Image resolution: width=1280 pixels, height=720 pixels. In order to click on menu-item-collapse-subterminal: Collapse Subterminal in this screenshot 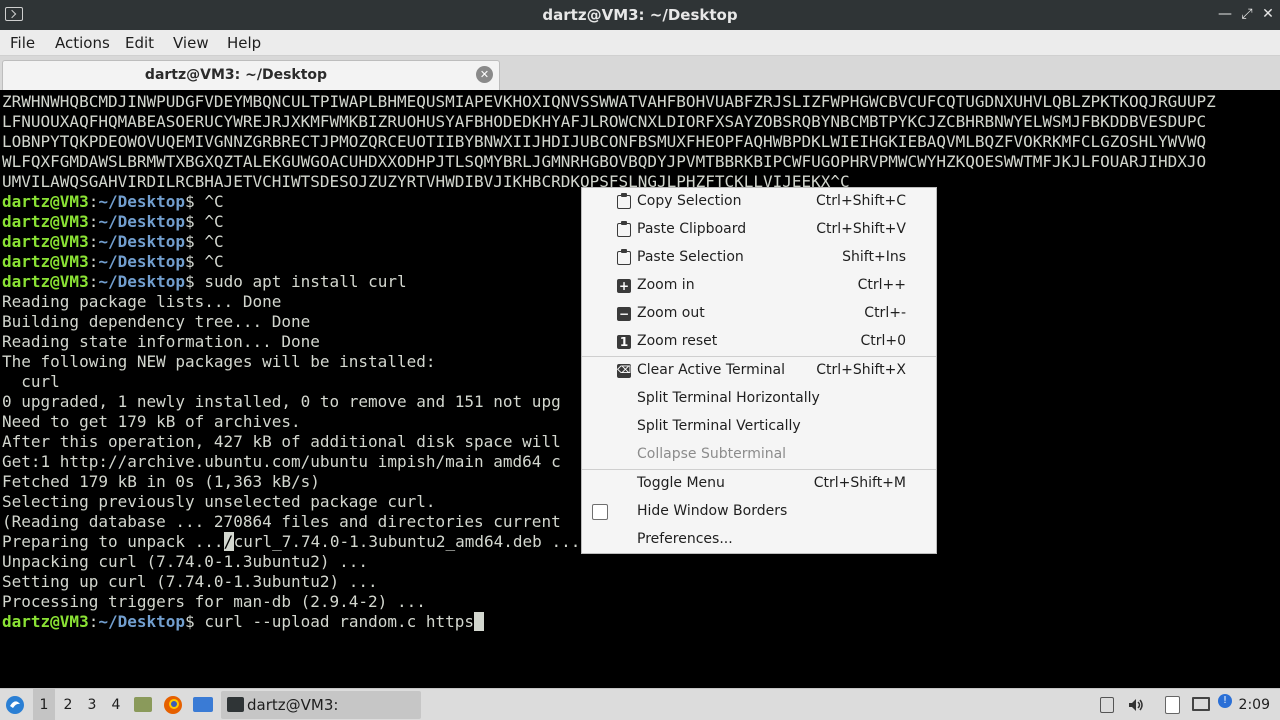, I will do `click(712, 454)`.